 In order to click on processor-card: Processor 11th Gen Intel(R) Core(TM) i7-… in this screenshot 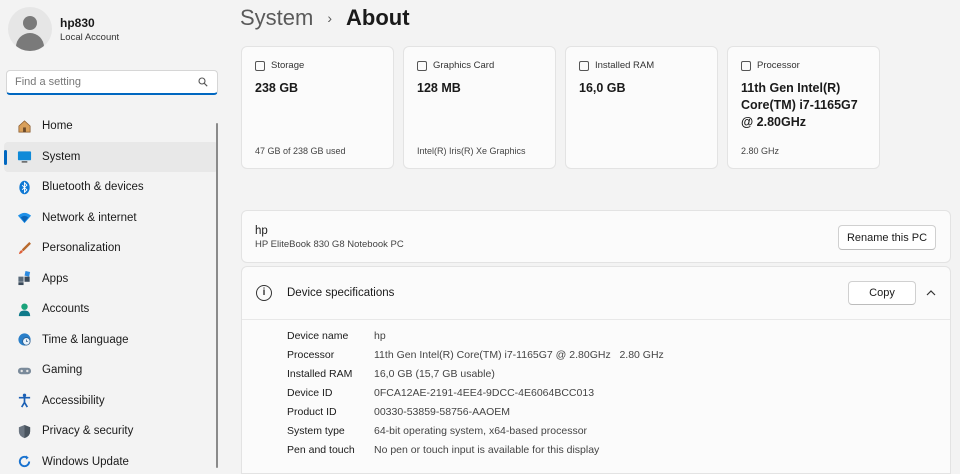, I will do `click(803, 107)`.